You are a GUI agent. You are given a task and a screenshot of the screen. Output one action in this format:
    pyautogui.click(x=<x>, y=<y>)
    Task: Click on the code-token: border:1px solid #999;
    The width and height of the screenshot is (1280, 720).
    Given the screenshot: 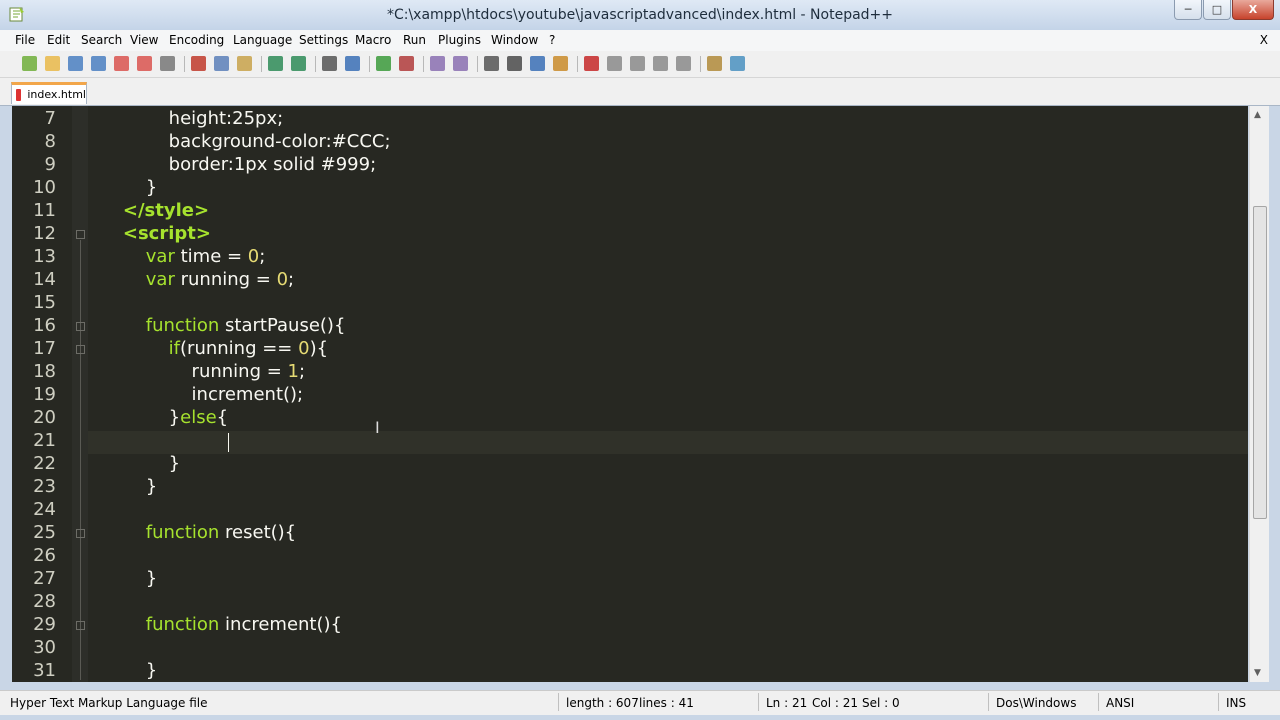 What is the action you would take?
    pyautogui.click(x=272, y=164)
    